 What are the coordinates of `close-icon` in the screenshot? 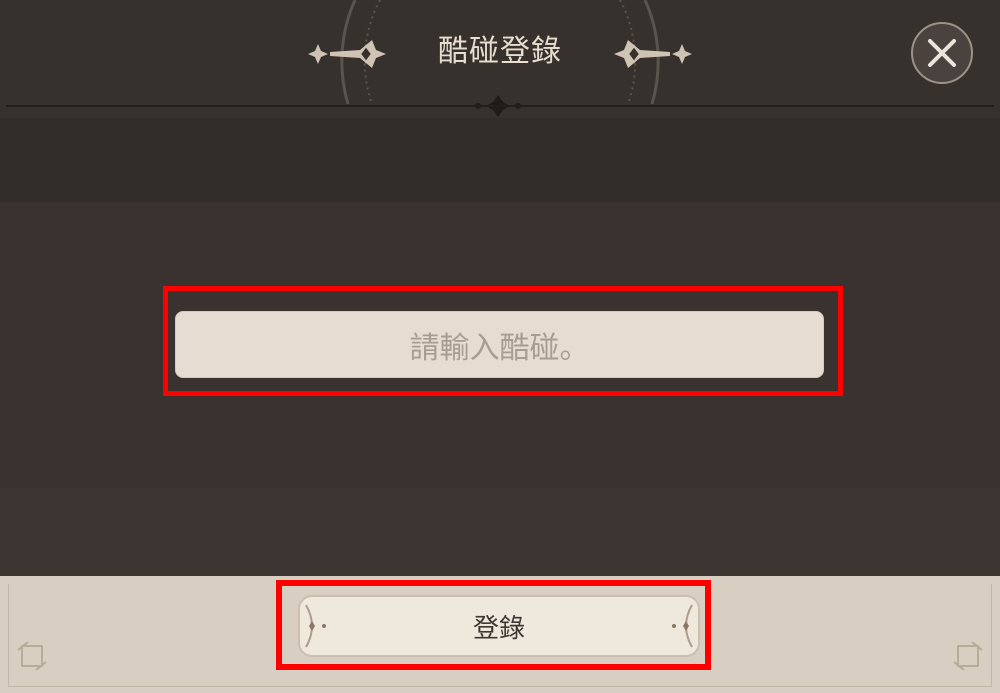 It's located at (942, 53).